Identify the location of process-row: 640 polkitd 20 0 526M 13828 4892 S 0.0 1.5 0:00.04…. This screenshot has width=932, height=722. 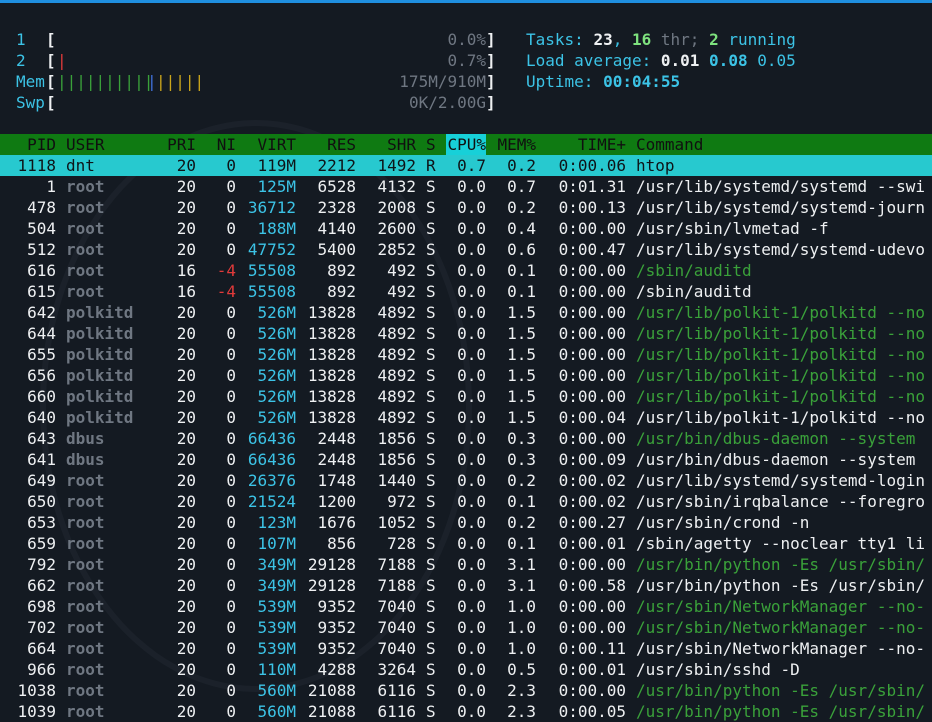
(466, 417).